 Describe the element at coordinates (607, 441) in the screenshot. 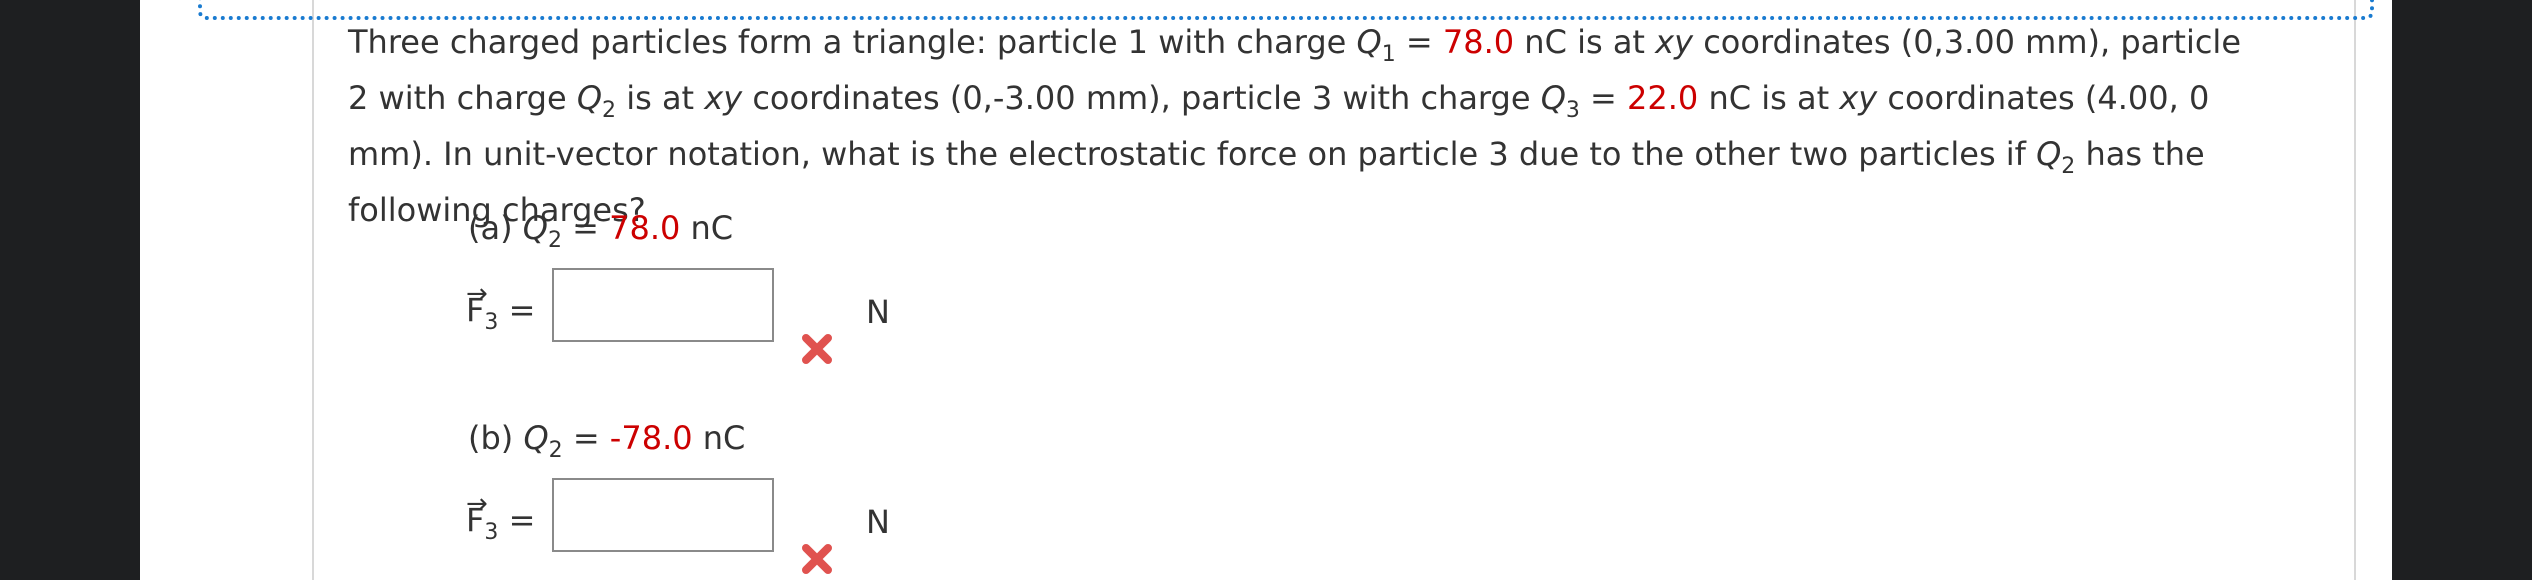

I see `part-b-label: (b) Q2 = -78.0 nC` at that location.